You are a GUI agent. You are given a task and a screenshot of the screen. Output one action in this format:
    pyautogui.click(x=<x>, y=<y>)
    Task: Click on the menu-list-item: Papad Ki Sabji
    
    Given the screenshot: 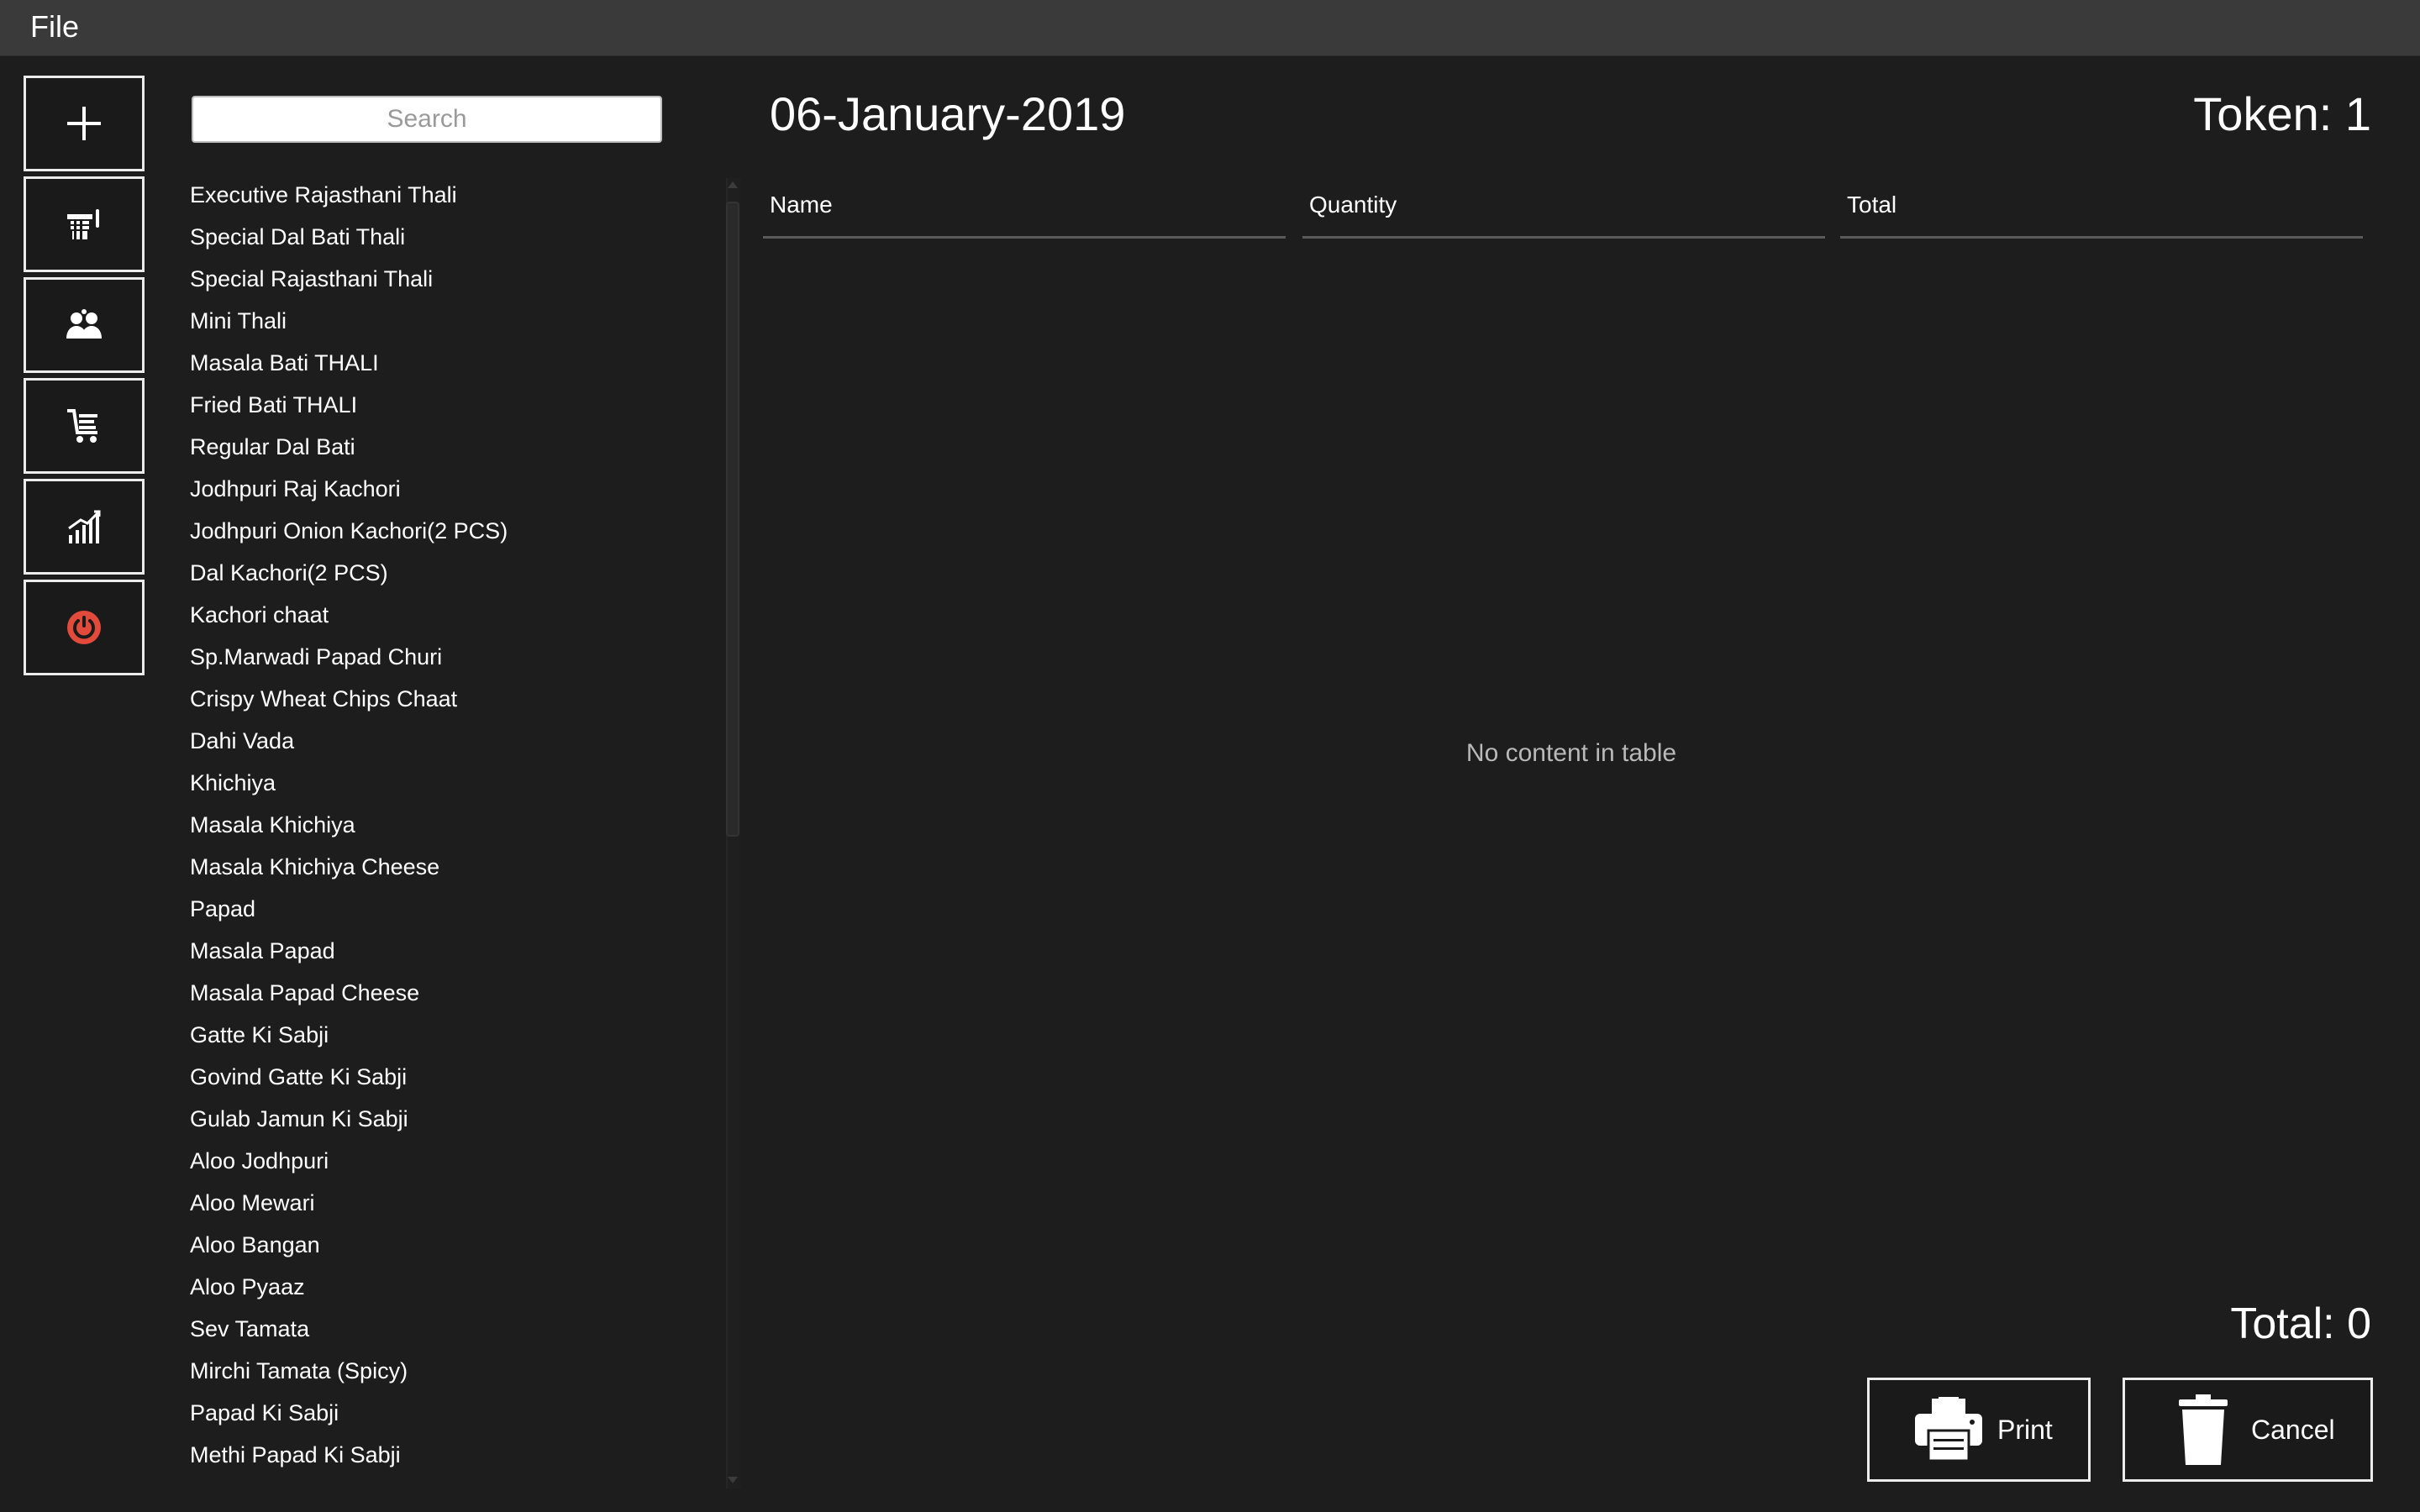 What is the action you would take?
    pyautogui.click(x=450, y=1415)
    